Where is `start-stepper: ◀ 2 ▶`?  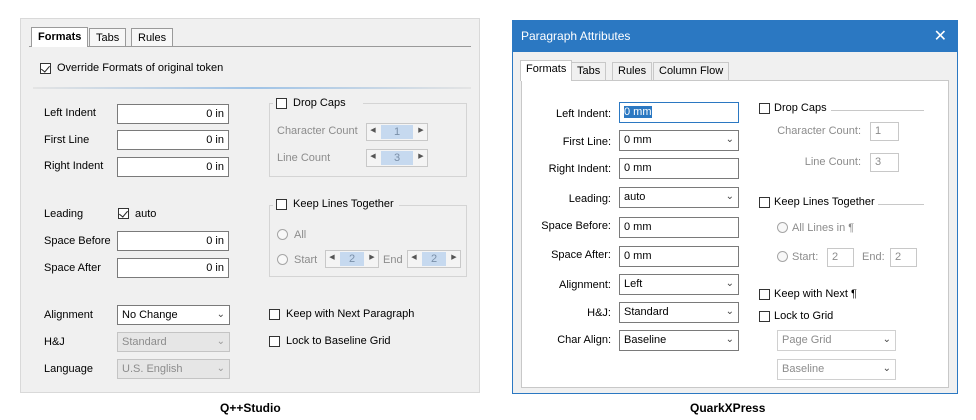
start-stepper: ◀ 2 ▶ is located at coordinates (352, 259).